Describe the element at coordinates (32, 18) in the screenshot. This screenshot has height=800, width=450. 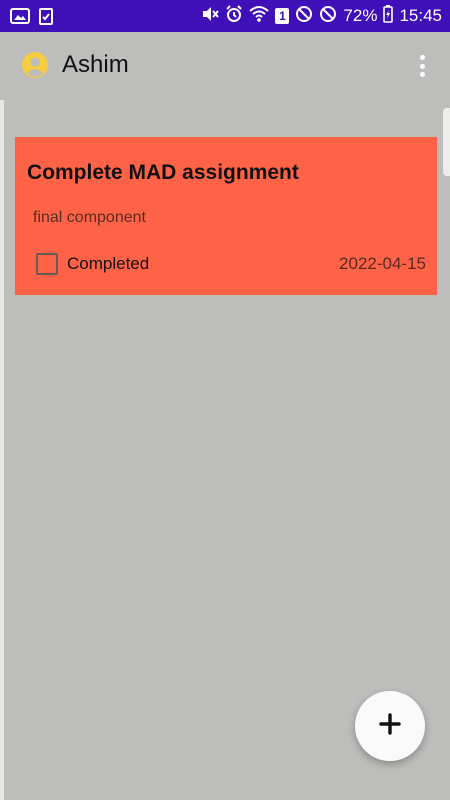
I see `status-left` at that location.